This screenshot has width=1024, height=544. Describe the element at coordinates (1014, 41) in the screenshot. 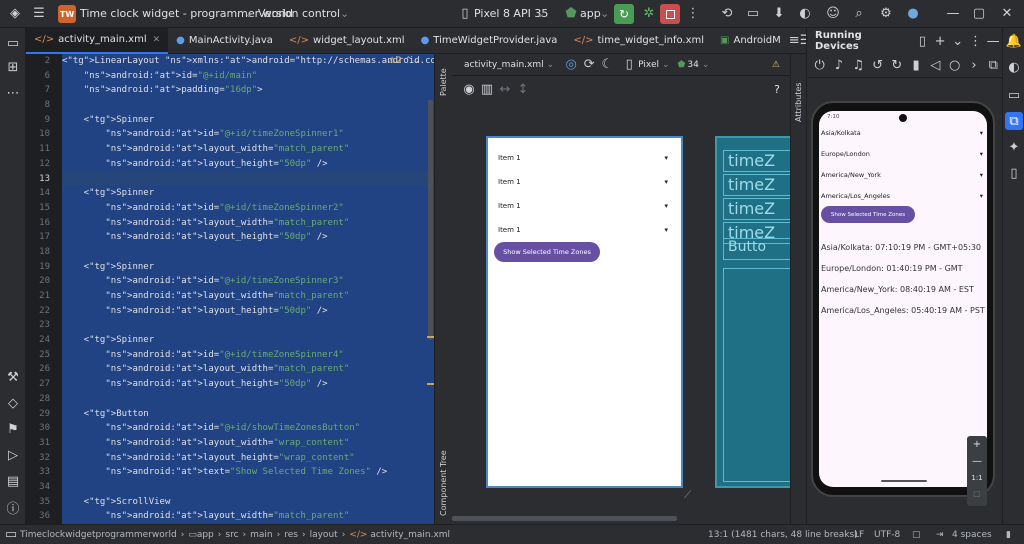

I see `notifications-icon: 🔔` at that location.